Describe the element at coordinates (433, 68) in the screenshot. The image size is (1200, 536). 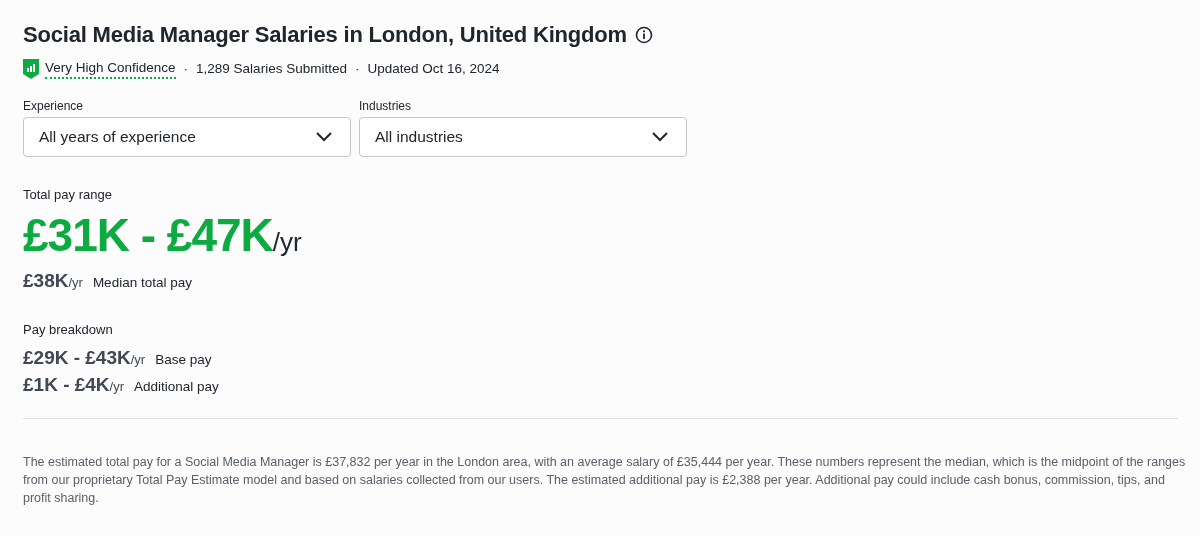
I see `meta-text: Updated Oct 16, 2024` at that location.